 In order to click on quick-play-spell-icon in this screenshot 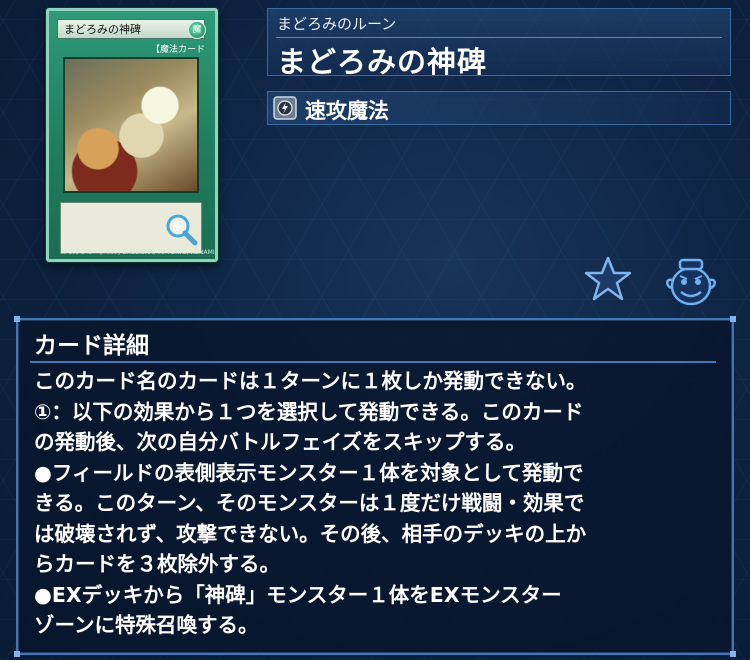, I will do `click(285, 108)`.